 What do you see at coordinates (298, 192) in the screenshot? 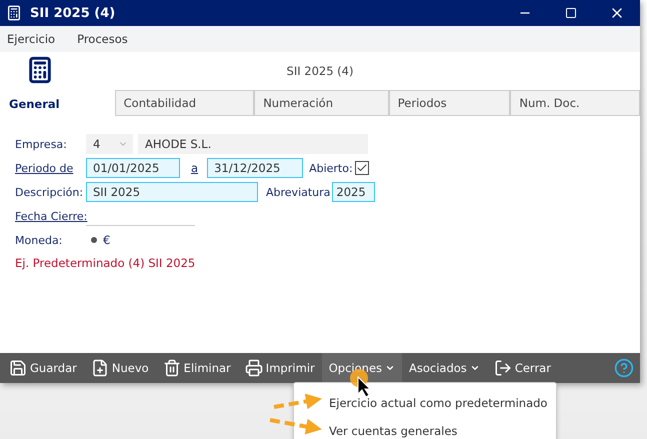
I see `field-label: Abreviatura` at bounding box center [298, 192].